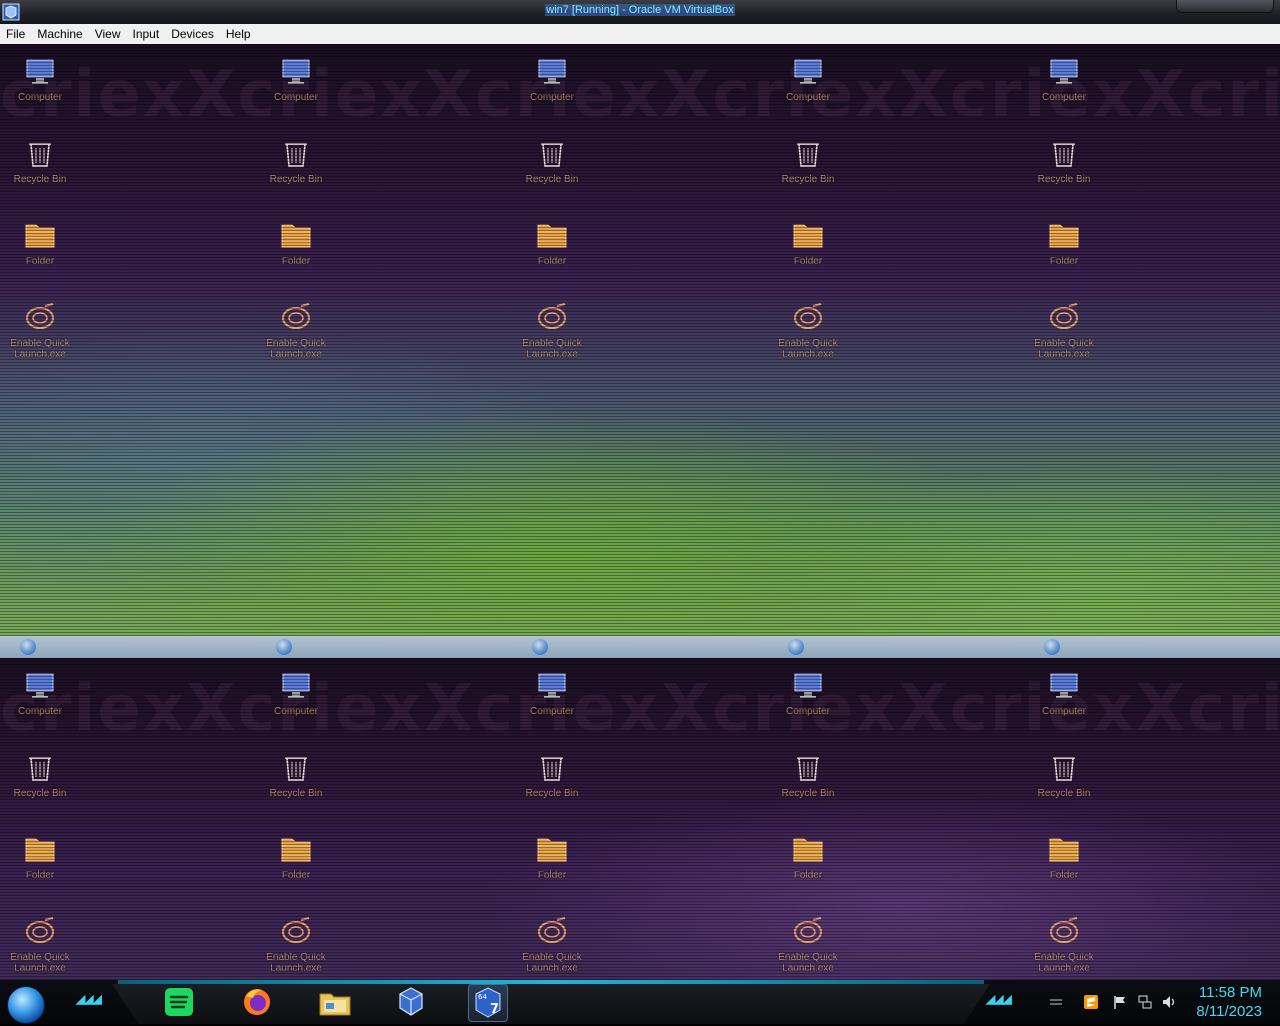 Image resolution: width=1280 pixels, height=1026 pixels. What do you see at coordinates (1169, 1002) in the screenshot?
I see `volume-icon` at bounding box center [1169, 1002].